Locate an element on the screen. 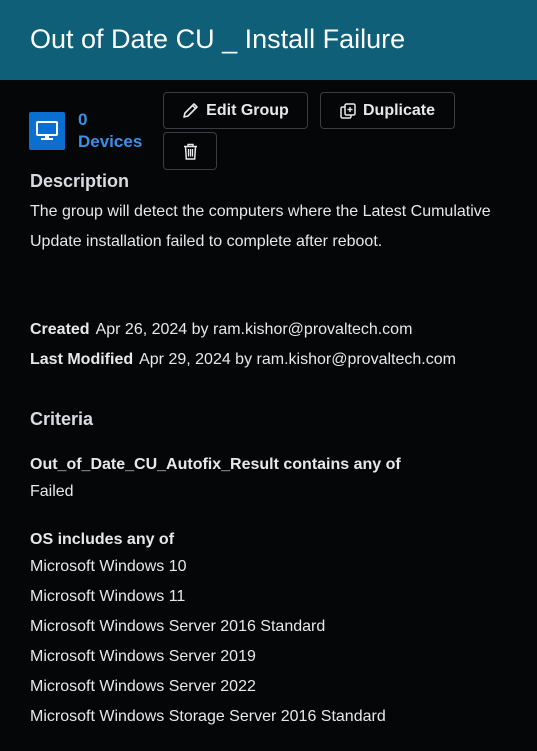 The height and width of the screenshot is (751, 537). list-item: Microsoft Windows Server 2016 Standard is located at coordinates (178, 626).